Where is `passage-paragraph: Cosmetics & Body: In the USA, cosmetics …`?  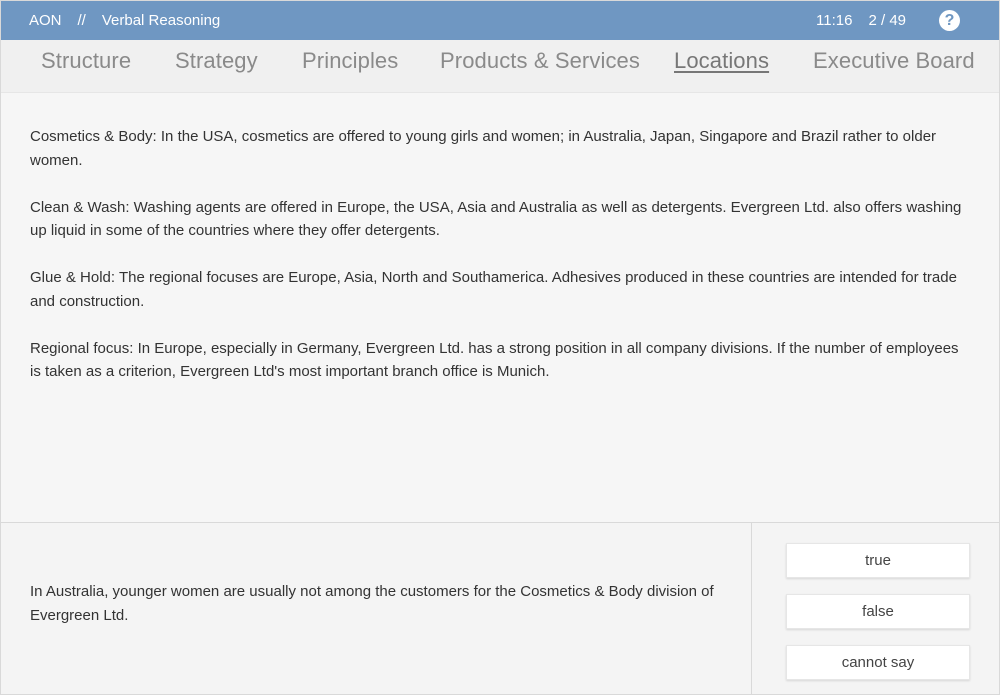
passage-paragraph: Cosmetics & Body: In the USA, cosmetics … is located at coordinates (497, 148).